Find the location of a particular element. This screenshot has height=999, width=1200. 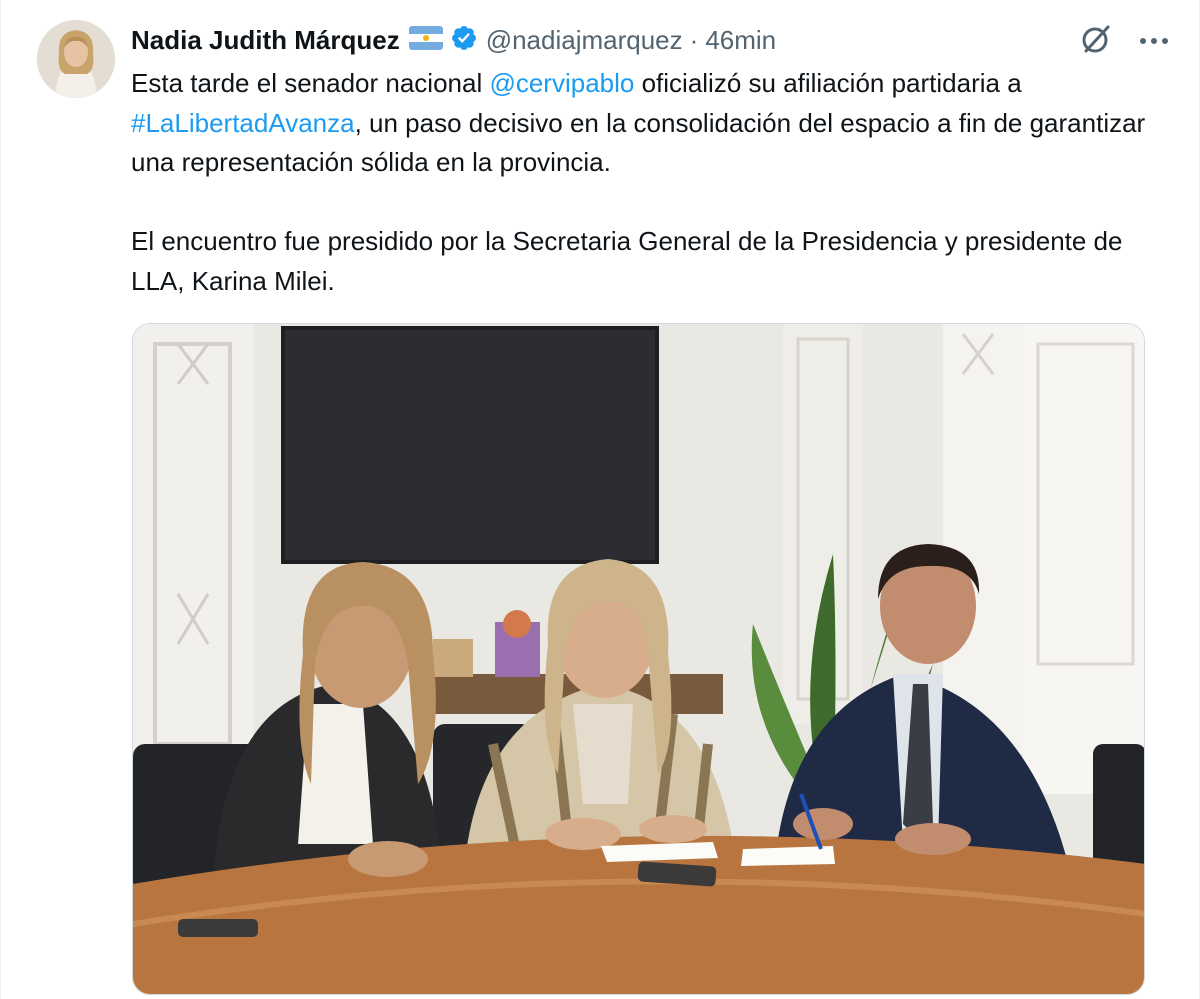

avatar is located at coordinates (76, 59).